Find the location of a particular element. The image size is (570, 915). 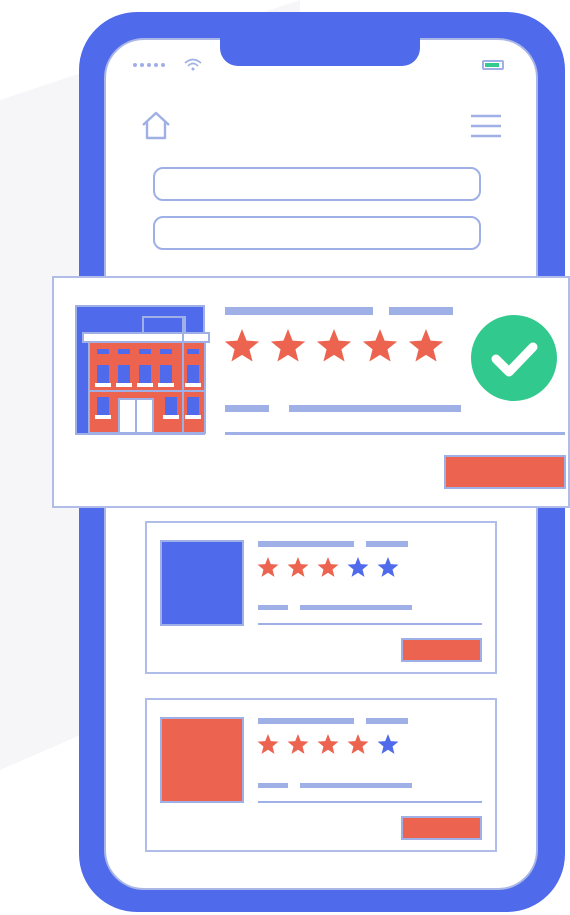

home-icon is located at coordinates (156, 126).